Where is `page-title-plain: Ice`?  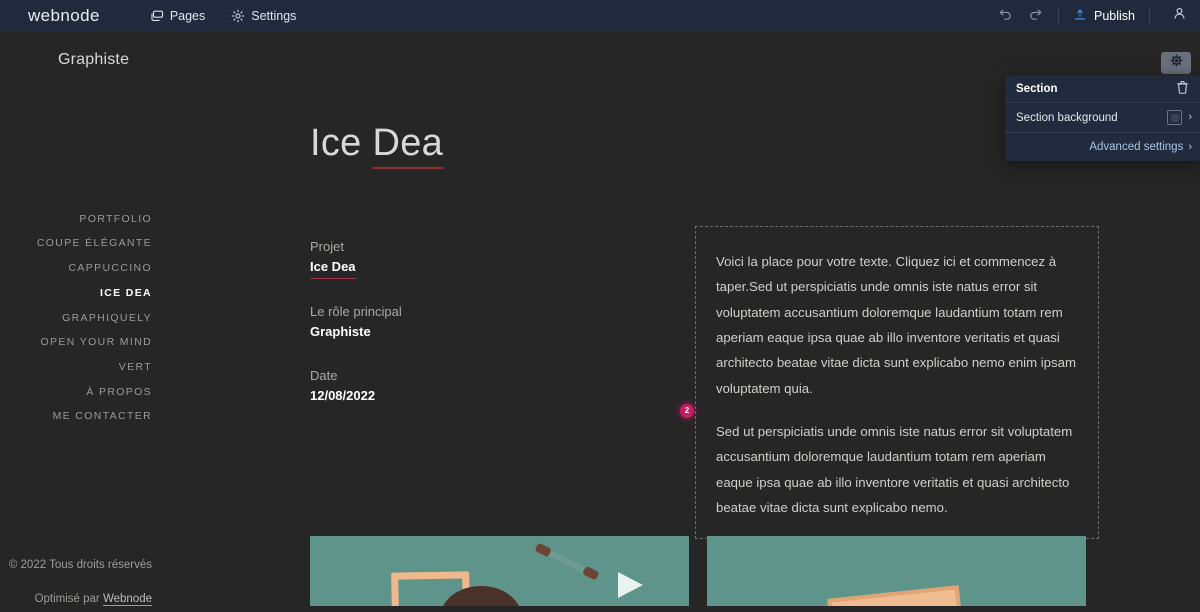
page-title-plain: Ice is located at coordinates (341, 143).